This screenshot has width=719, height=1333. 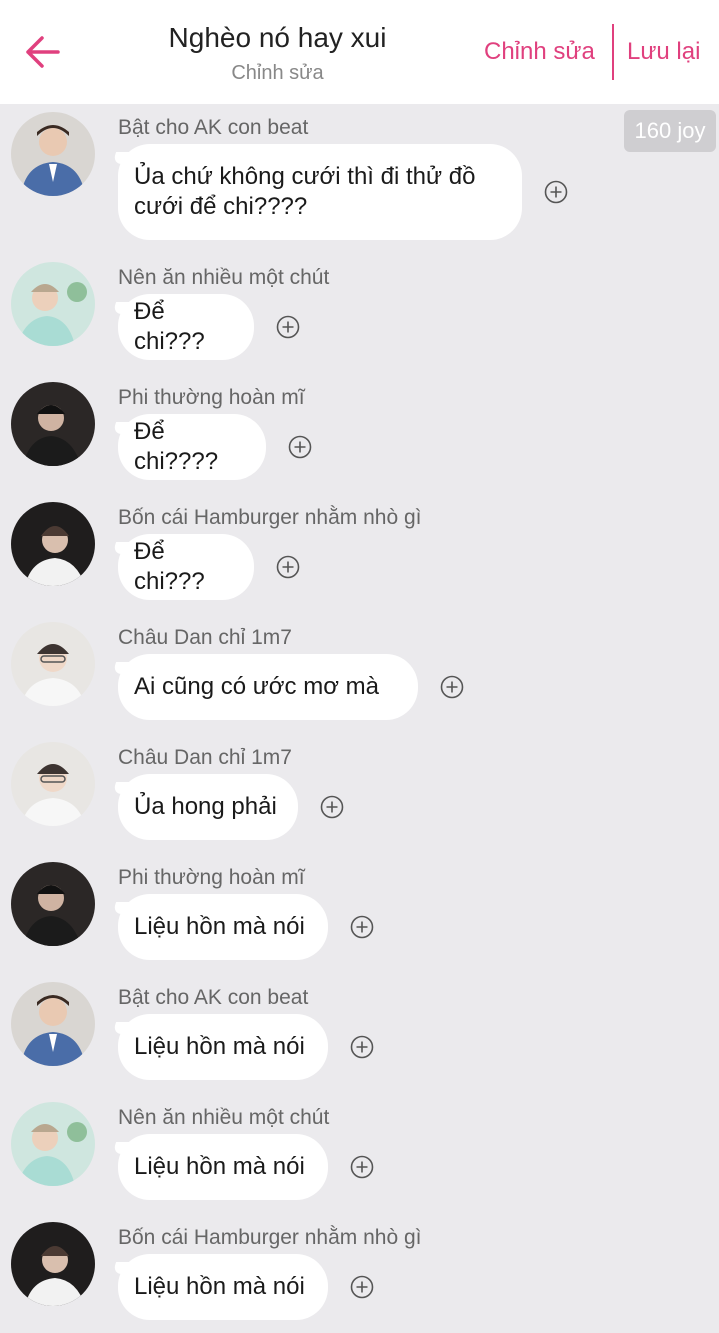 I want to click on message-bubble: Ủa hong phải, so click(x=208, y=807).